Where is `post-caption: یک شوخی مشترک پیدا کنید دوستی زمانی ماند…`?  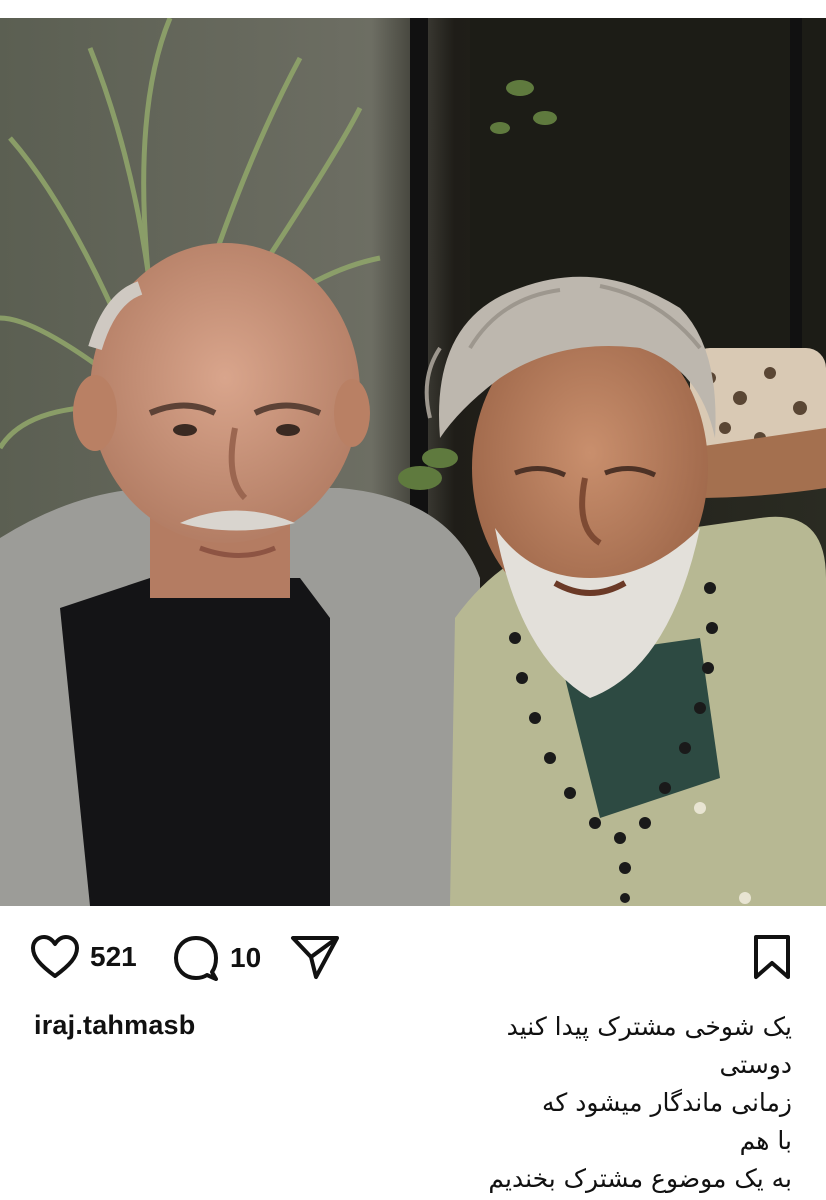 post-caption: یک شوخی مشترک پیدا کنید دوستی زمانی ماند… is located at coordinates (532, 1103).